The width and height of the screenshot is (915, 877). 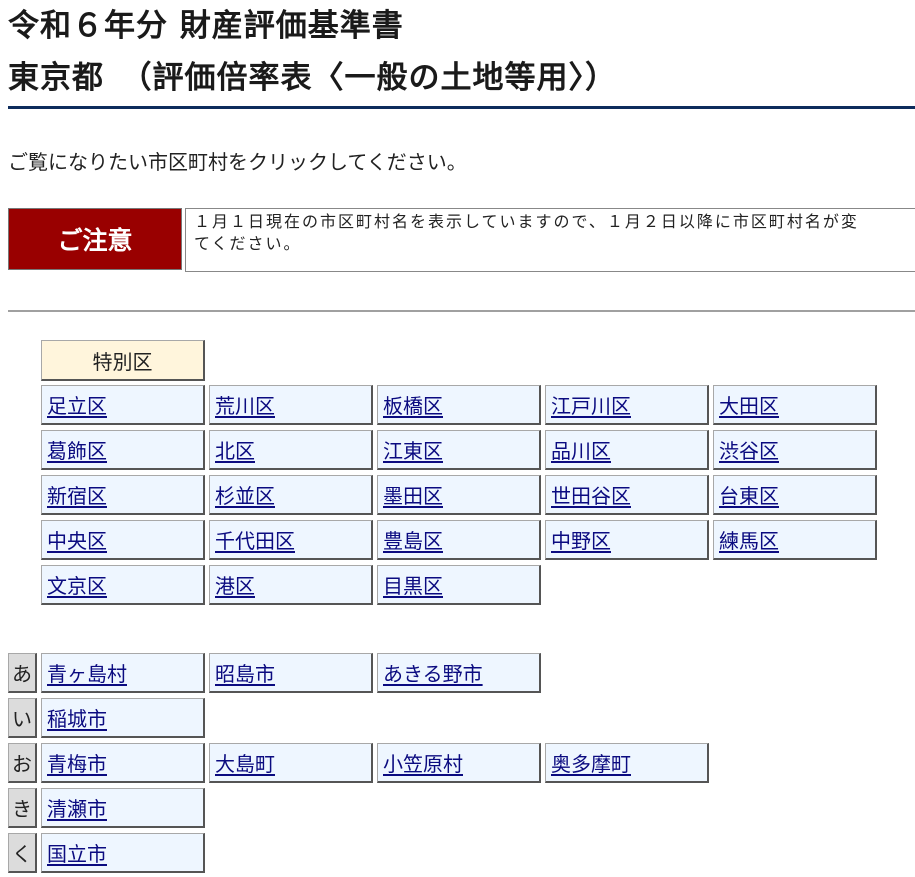 I want to click on ward-link: 新宿区, so click(x=77, y=494).